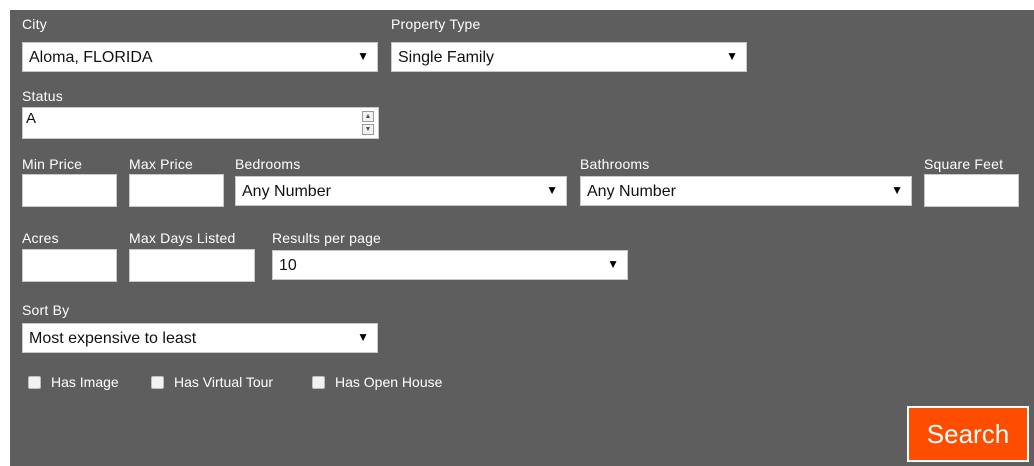 The image size is (1034, 466). I want to click on min-price-label: Min Price, so click(52, 164).